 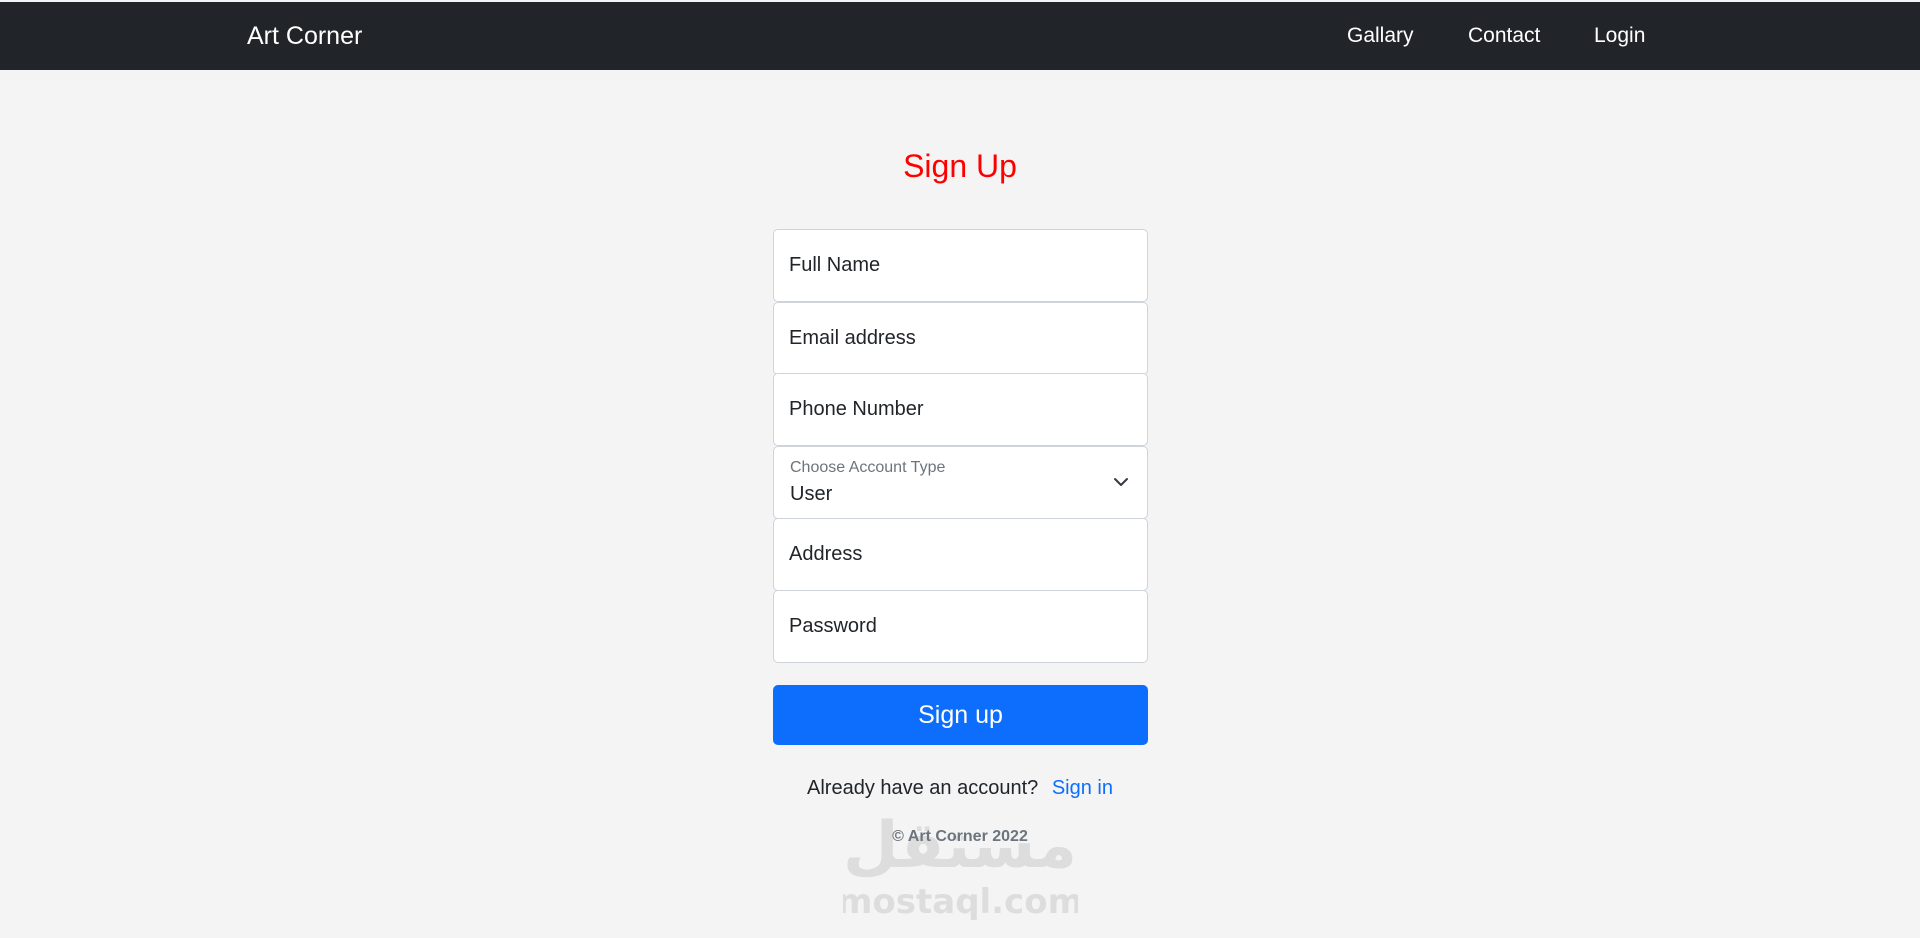 I want to click on footer-copyright: © Art Corner 2022, so click(x=960, y=836).